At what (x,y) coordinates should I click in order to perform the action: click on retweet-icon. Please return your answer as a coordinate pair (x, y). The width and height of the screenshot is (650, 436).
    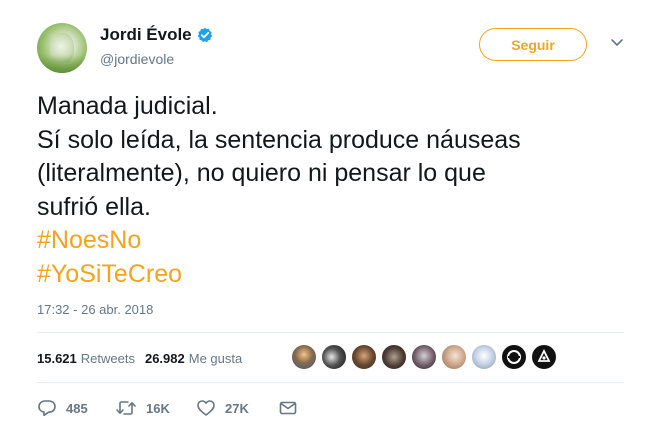
    Looking at the image, I should click on (126, 408).